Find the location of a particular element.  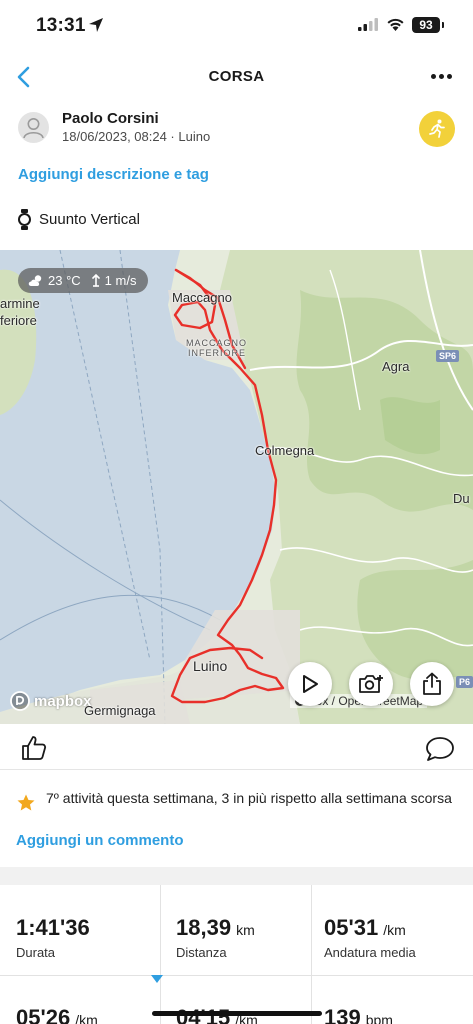

like-button is located at coordinates (34, 750).